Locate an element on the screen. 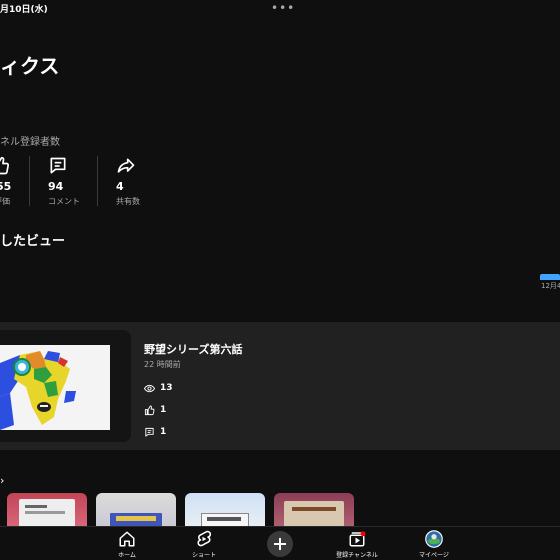 Image resolution: width=560 pixels, height=560 pixels. stat-comments-label: コメント is located at coordinates (64, 201).